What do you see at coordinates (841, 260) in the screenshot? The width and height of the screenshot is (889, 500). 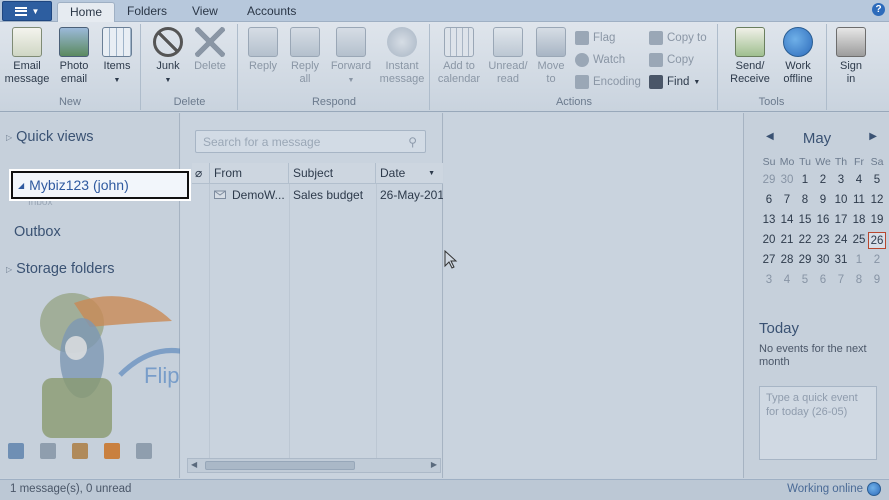 I see `calendar-day: 31` at bounding box center [841, 260].